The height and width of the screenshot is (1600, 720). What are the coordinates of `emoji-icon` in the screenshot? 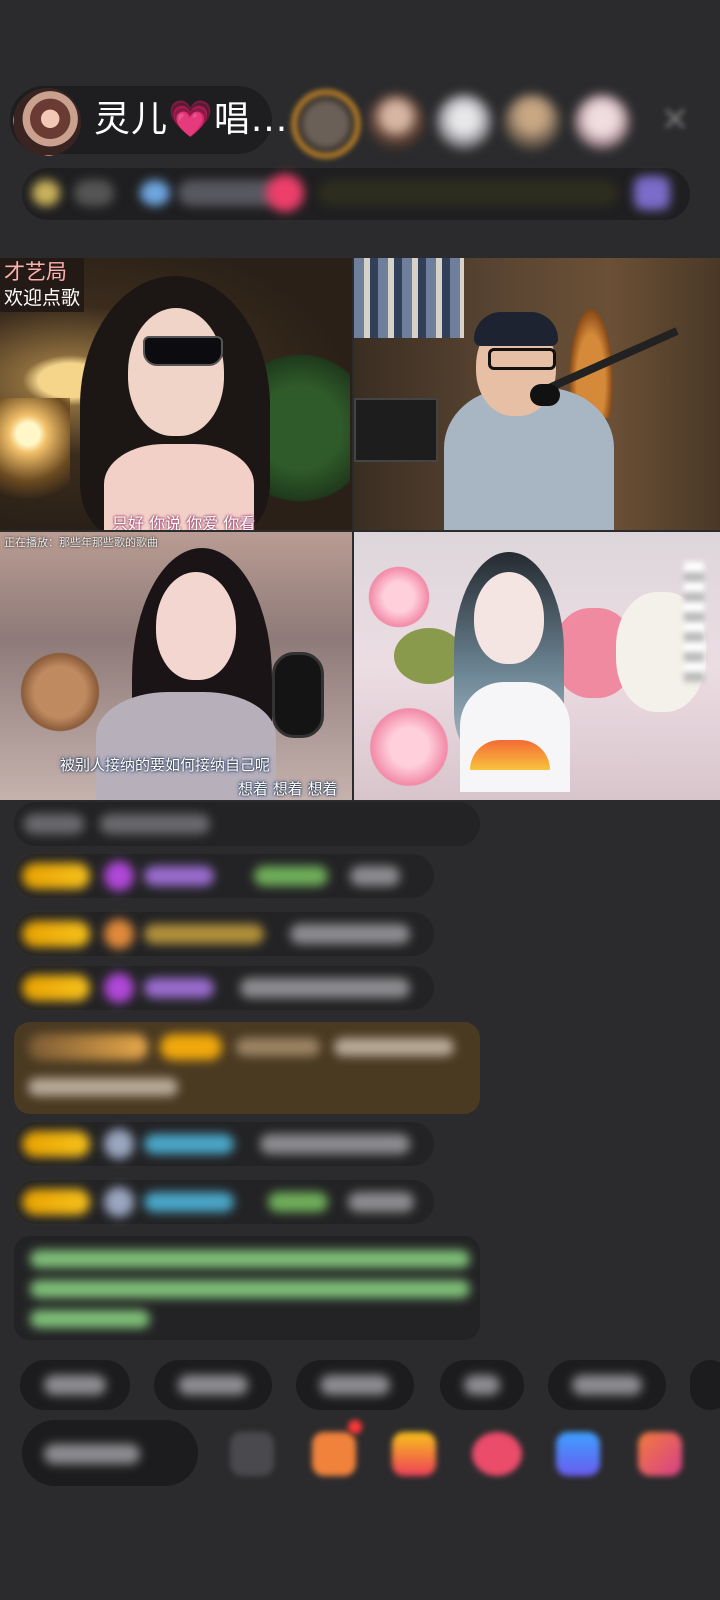 It's located at (252, 1454).